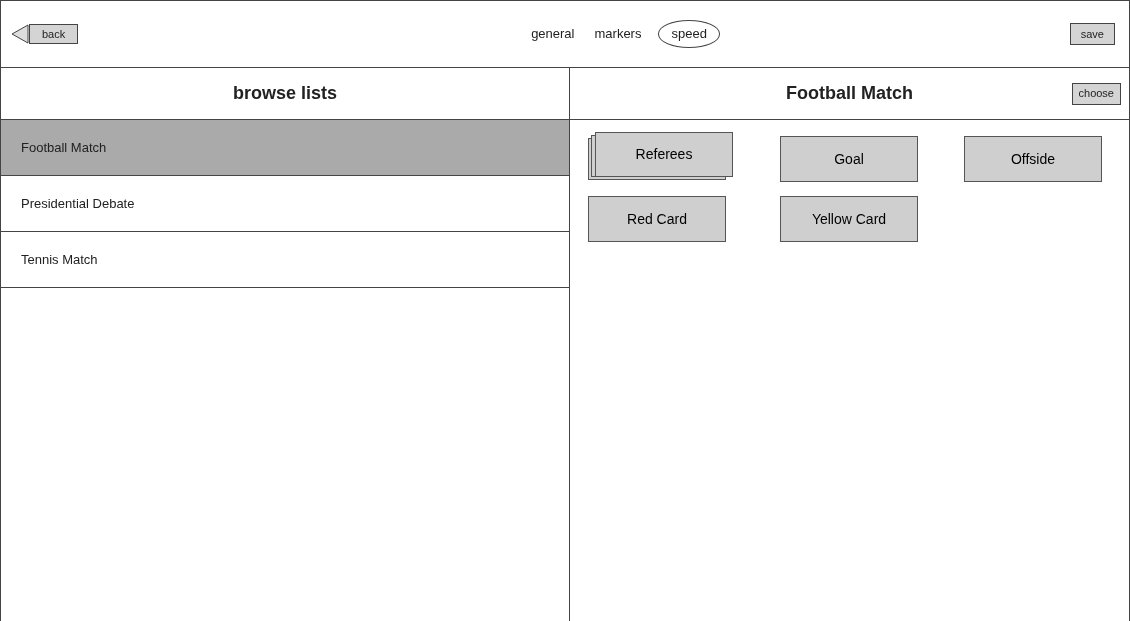 Image resolution: width=1130 pixels, height=621 pixels. I want to click on marker-button: Red Card, so click(657, 219).